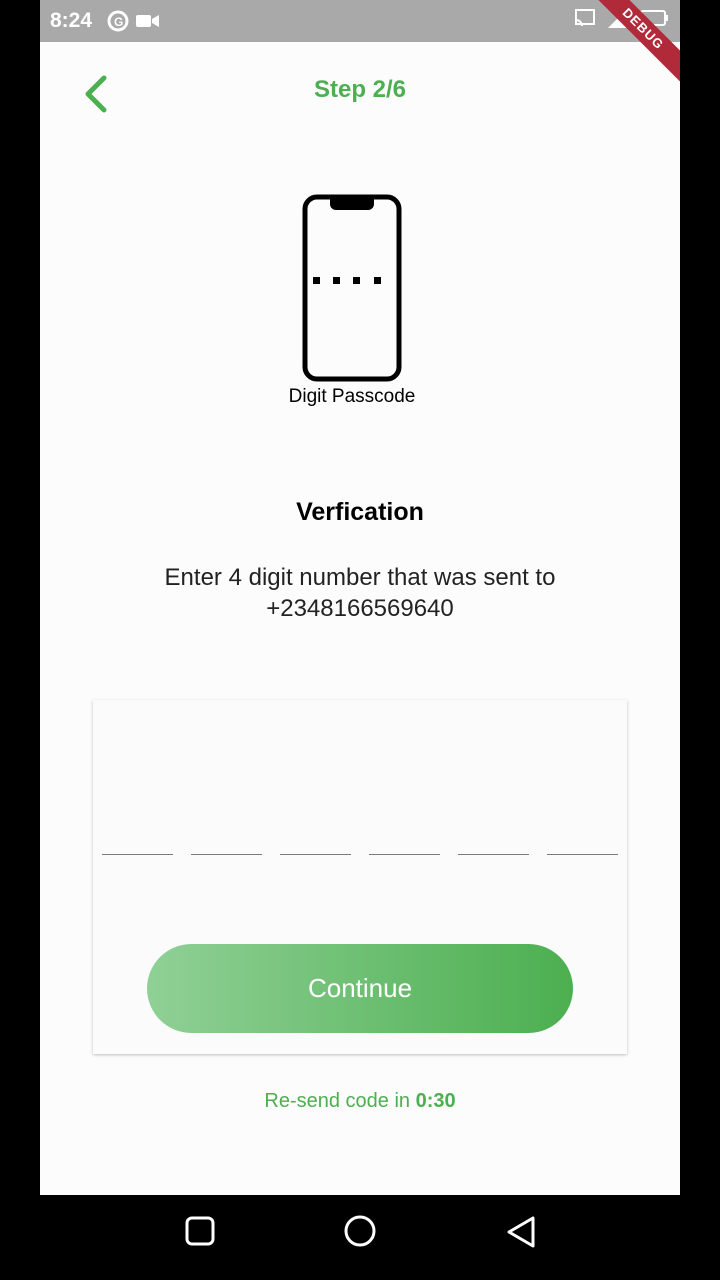 The width and height of the screenshot is (720, 1280). Describe the element at coordinates (360, 1233) in the screenshot. I see `home-circle-icon` at that location.